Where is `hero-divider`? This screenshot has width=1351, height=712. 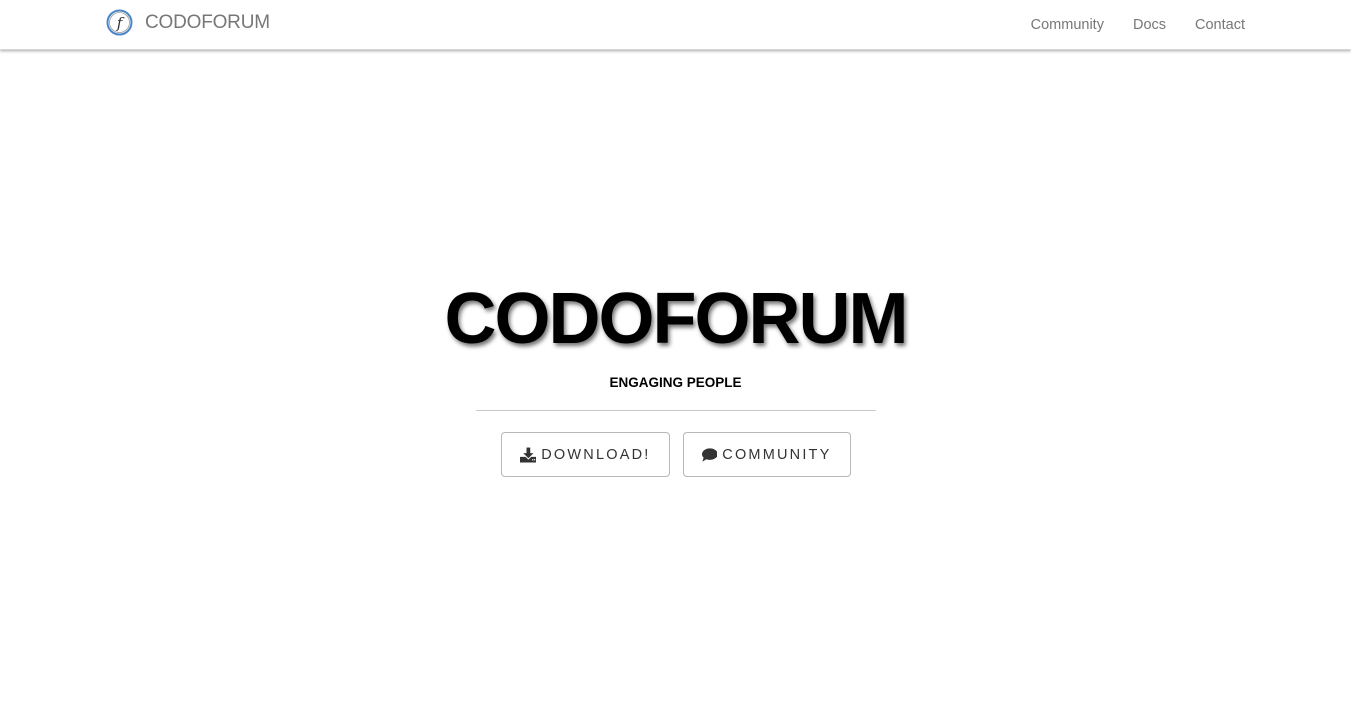
hero-divider is located at coordinates (676, 410).